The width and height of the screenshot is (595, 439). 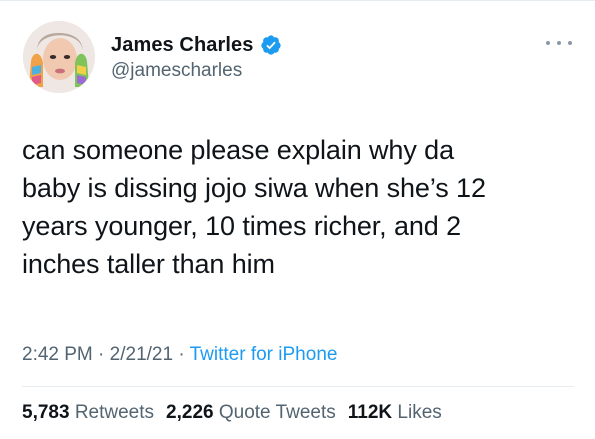 I want to click on tweet-source-link: Twitter for iPhone, so click(x=264, y=354).